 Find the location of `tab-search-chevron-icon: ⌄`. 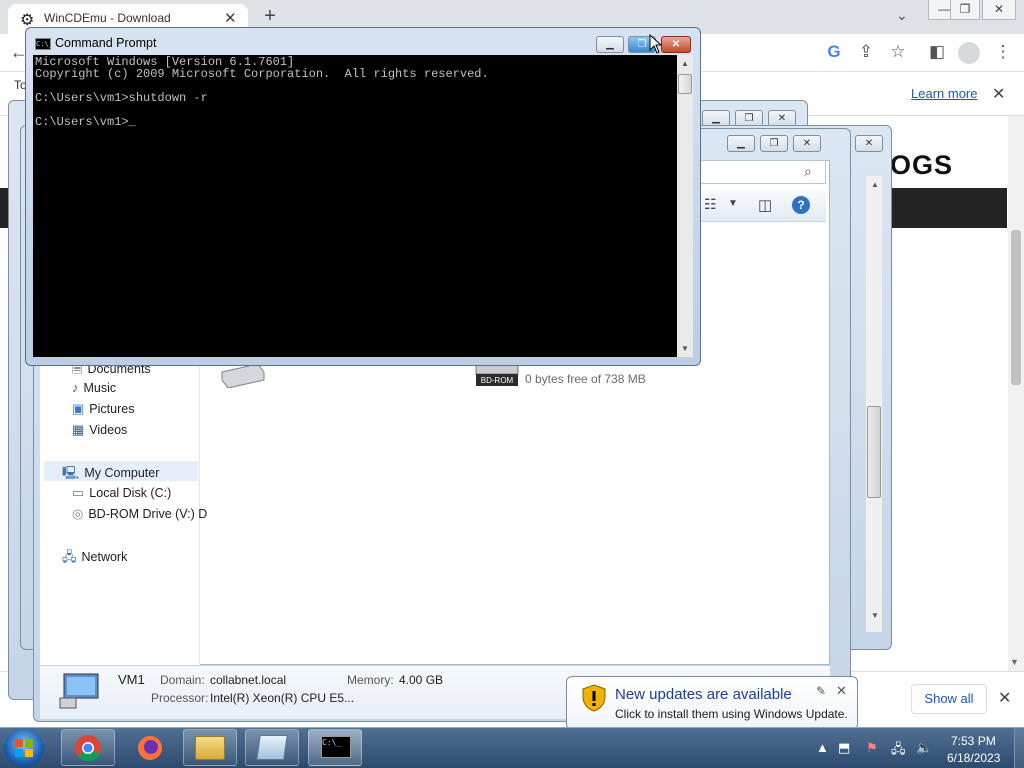

tab-search-chevron-icon: ⌄ is located at coordinates (902, 15).